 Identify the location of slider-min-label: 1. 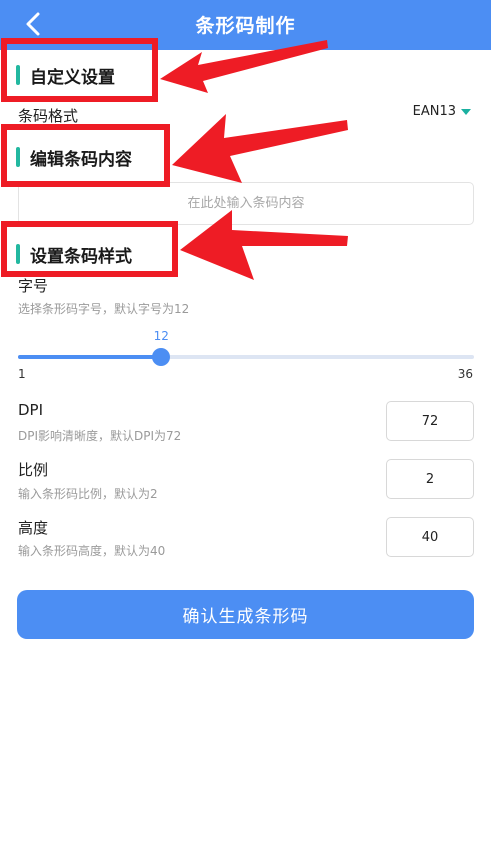
(22, 374).